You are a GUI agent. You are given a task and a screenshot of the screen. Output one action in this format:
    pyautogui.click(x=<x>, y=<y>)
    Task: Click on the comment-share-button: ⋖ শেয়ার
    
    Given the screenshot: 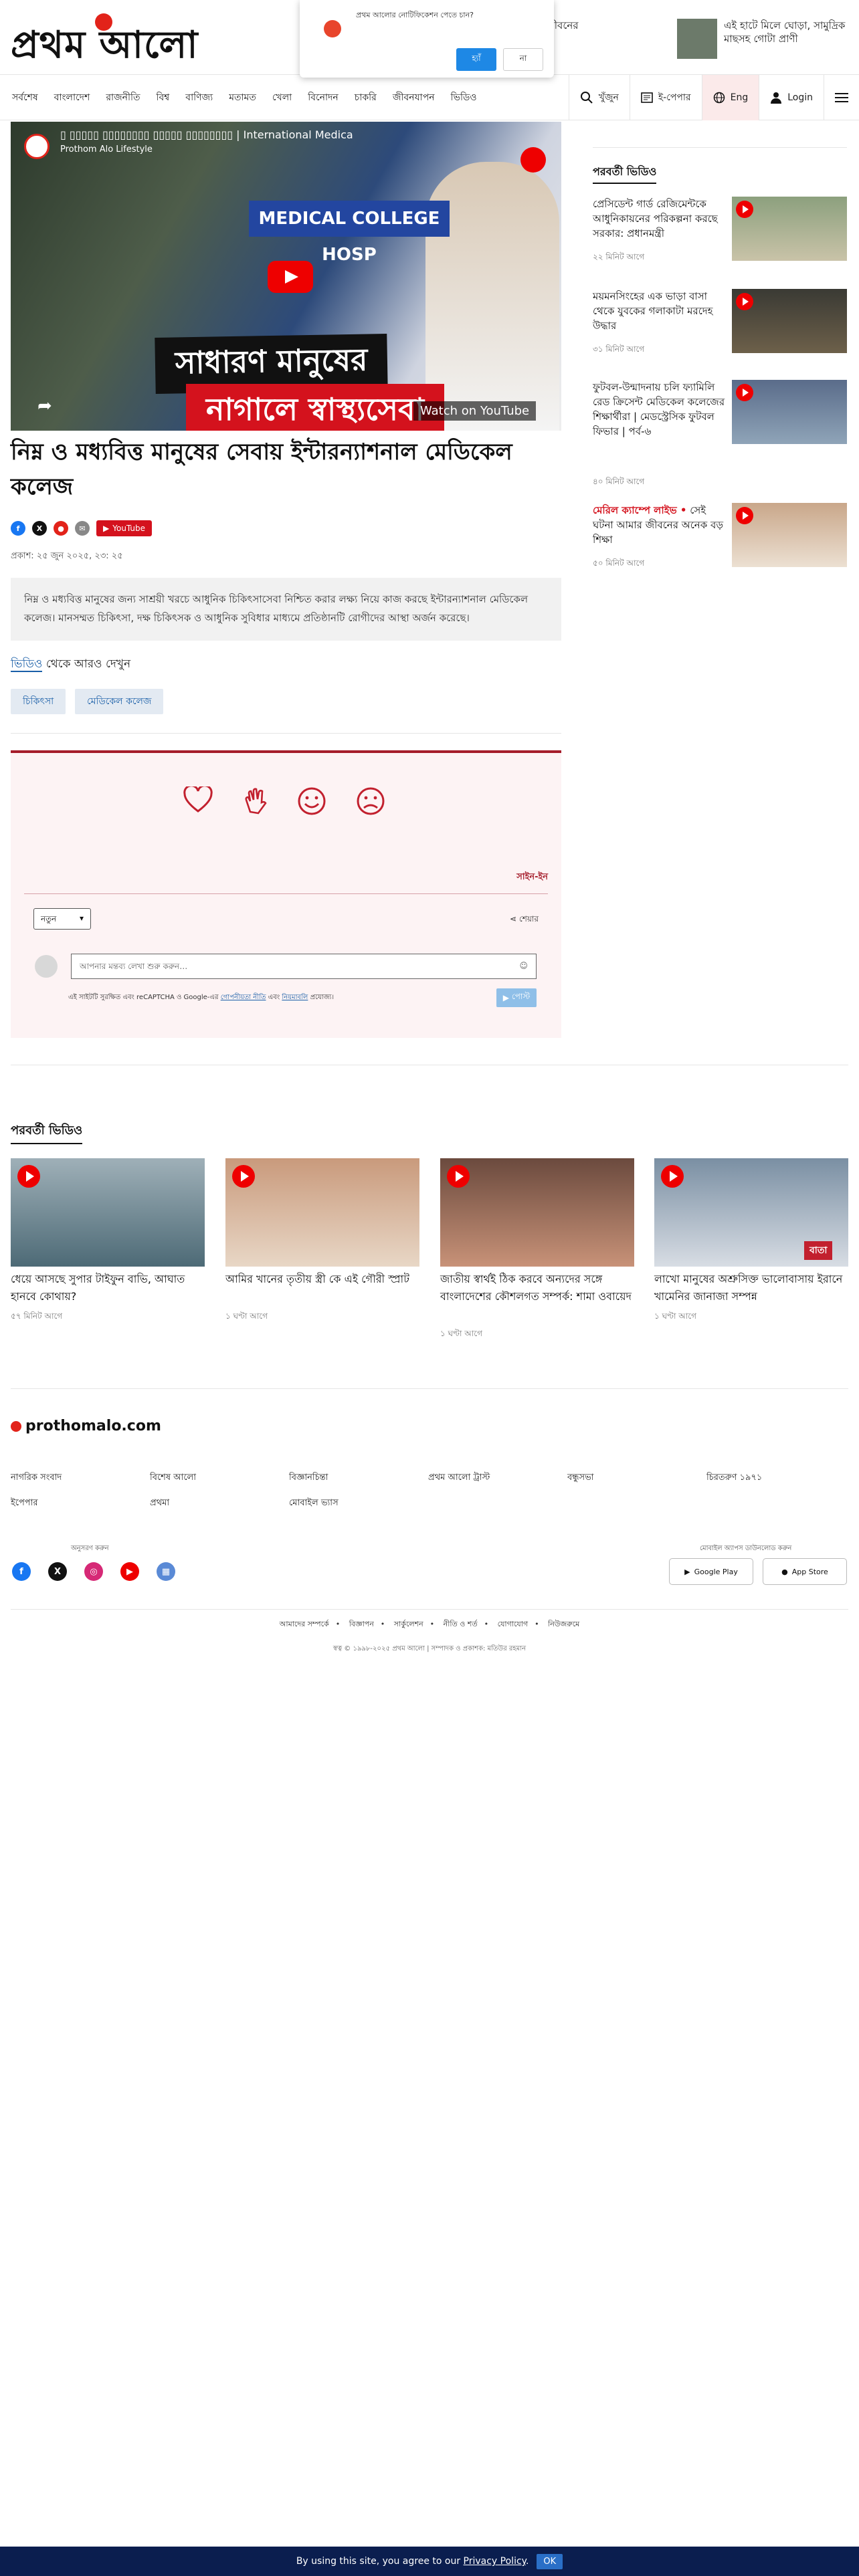 What is the action you would take?
    pyautogui.click(x=524, y=921)
    